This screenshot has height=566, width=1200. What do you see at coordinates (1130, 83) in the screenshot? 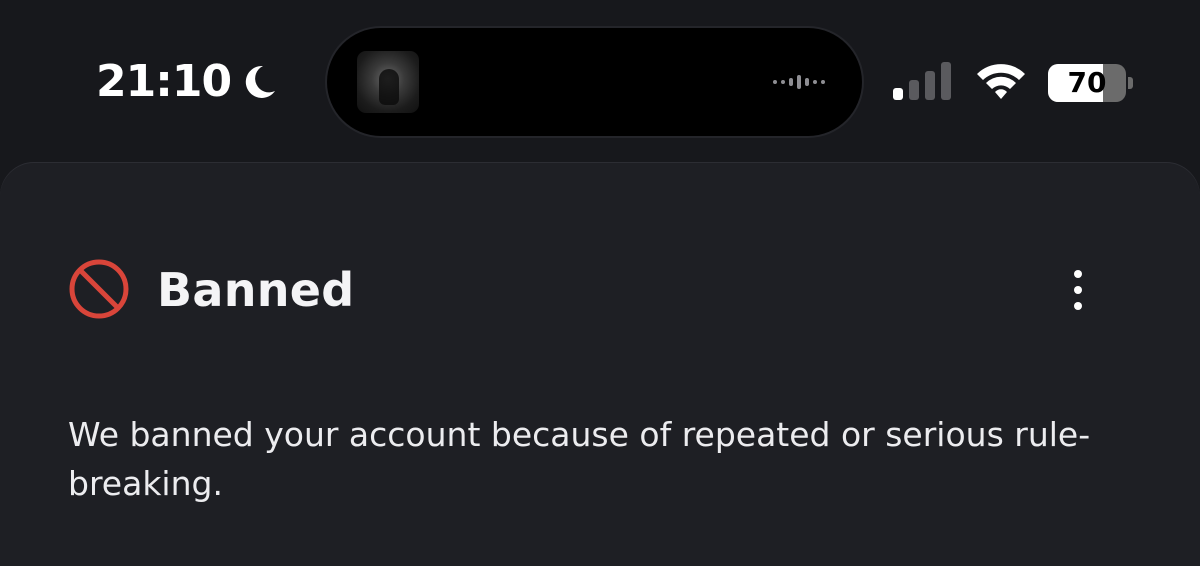
I see `battery-cap` at bounding box center [1130, 83].